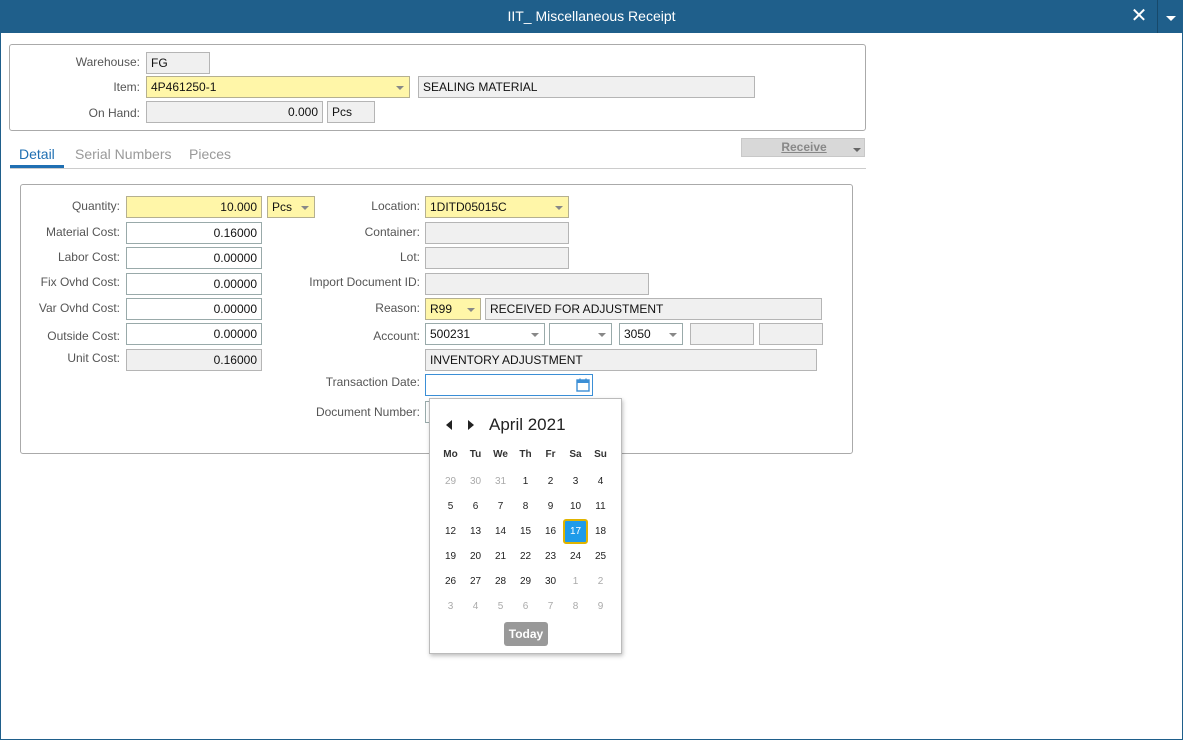 The height and width of the screenshot is (740, 1183). What do you see at coordinates (583, 385) in the screenshot?
I see `calendar-icon` at bounding box center [583, 385].